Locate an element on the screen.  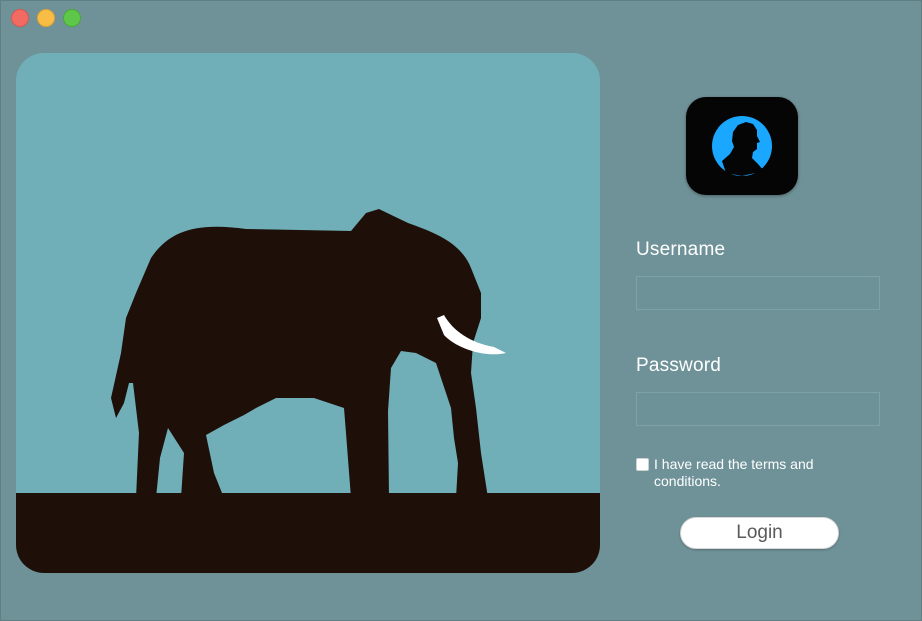
user-profile-icon is located at coordinates (742, 146).